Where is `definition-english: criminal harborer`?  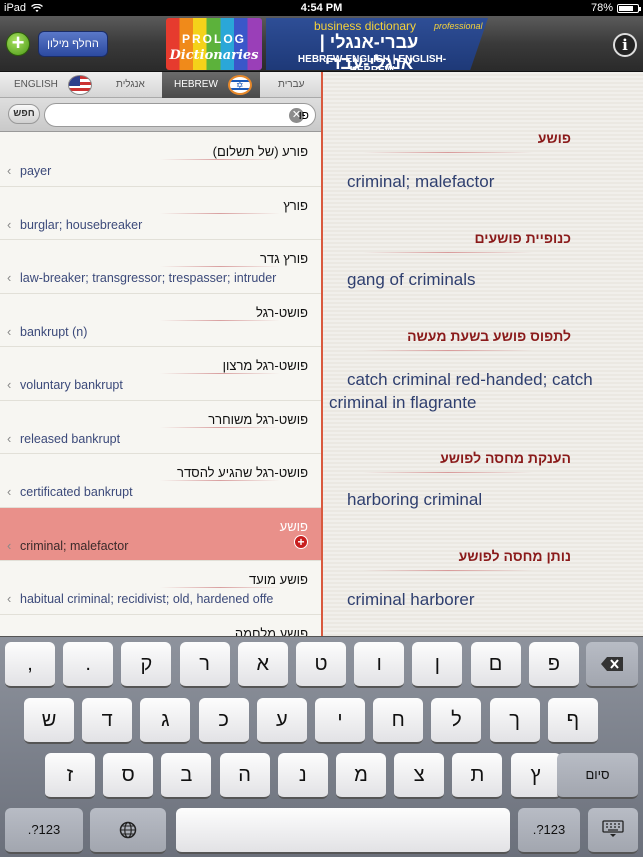
definition-english: criminal harborer is located at coordinates (411, 599).